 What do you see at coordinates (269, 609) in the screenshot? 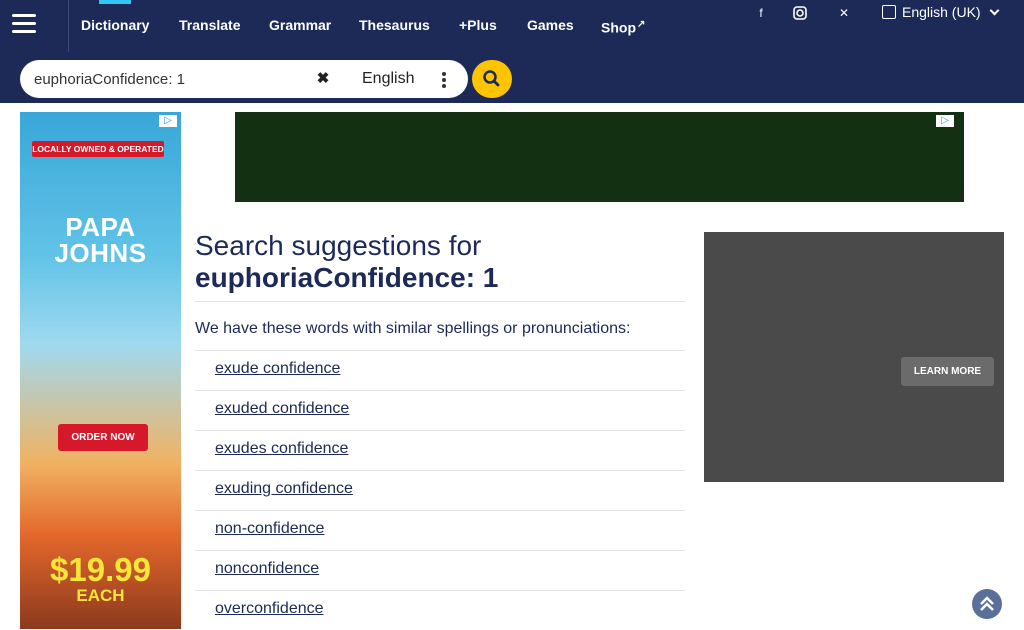
I see `suggestion-link: overconfidence` at bounding box center [269, 609].